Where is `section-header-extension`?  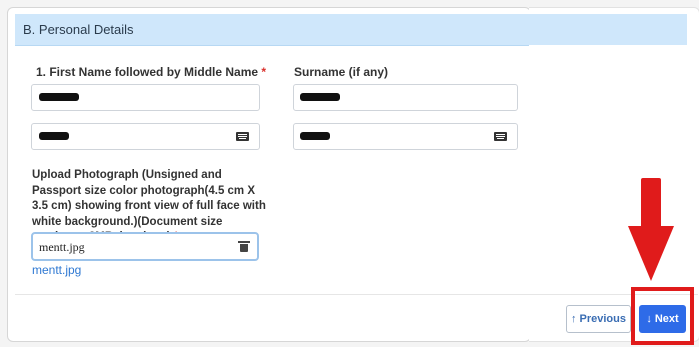 section-header-extension is located at coordinates (608, 29).